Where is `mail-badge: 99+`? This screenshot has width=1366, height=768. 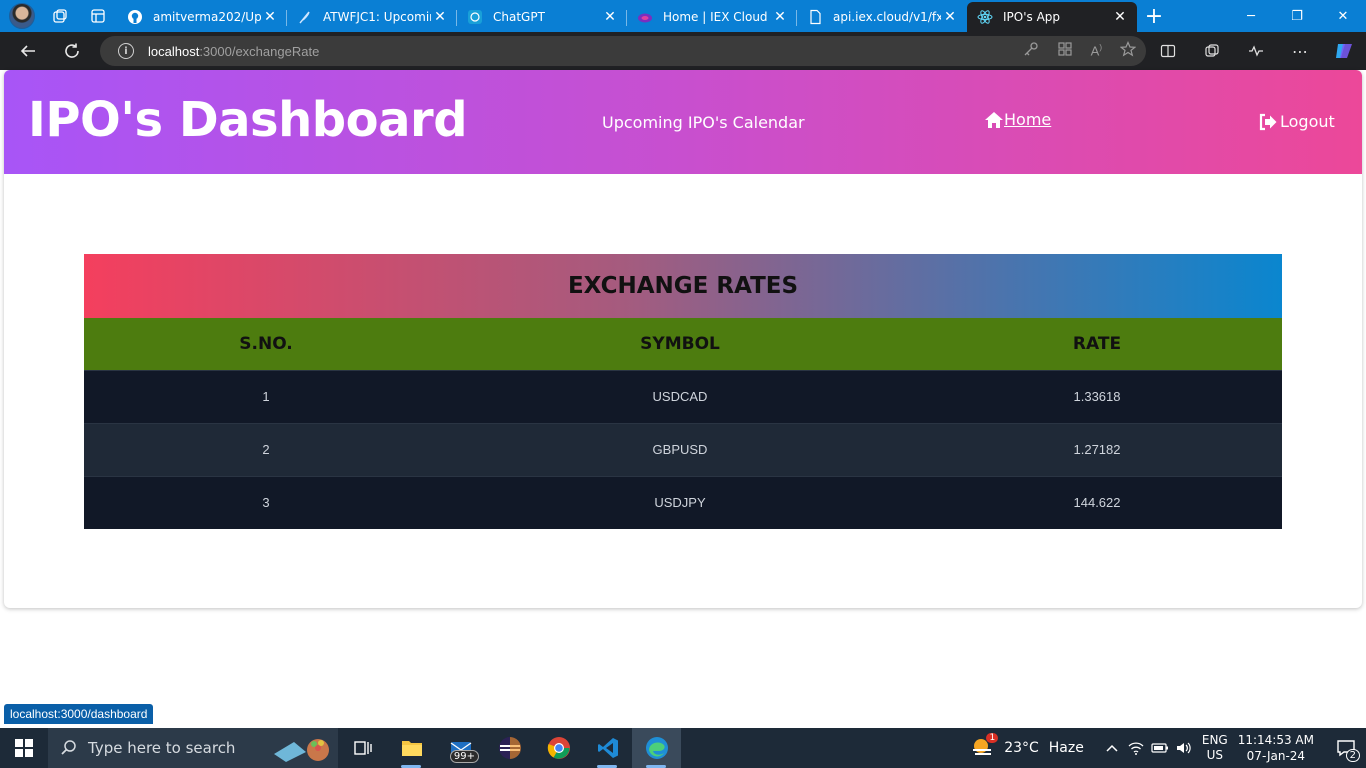
mail-badge: 99+ is located at coordinates (464, 756).